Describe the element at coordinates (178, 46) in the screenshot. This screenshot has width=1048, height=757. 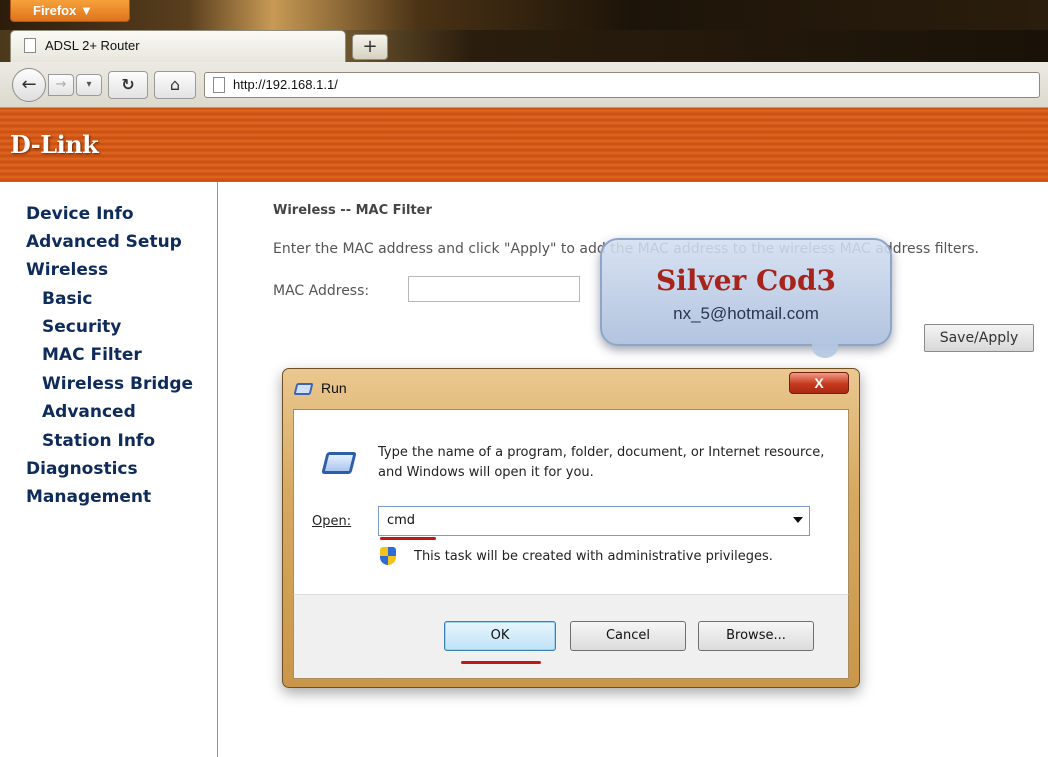
I see `tab-adsl-router: ADSL 2+ Router` at that location.